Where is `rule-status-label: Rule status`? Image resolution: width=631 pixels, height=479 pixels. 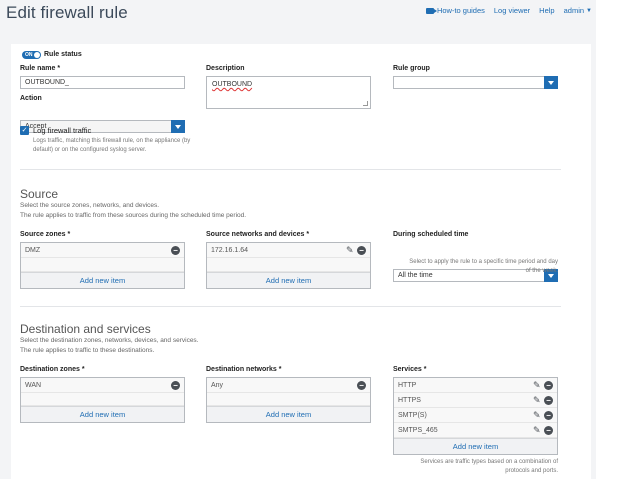
rule-status-label: Rule status is located at coordinates (63, 54).